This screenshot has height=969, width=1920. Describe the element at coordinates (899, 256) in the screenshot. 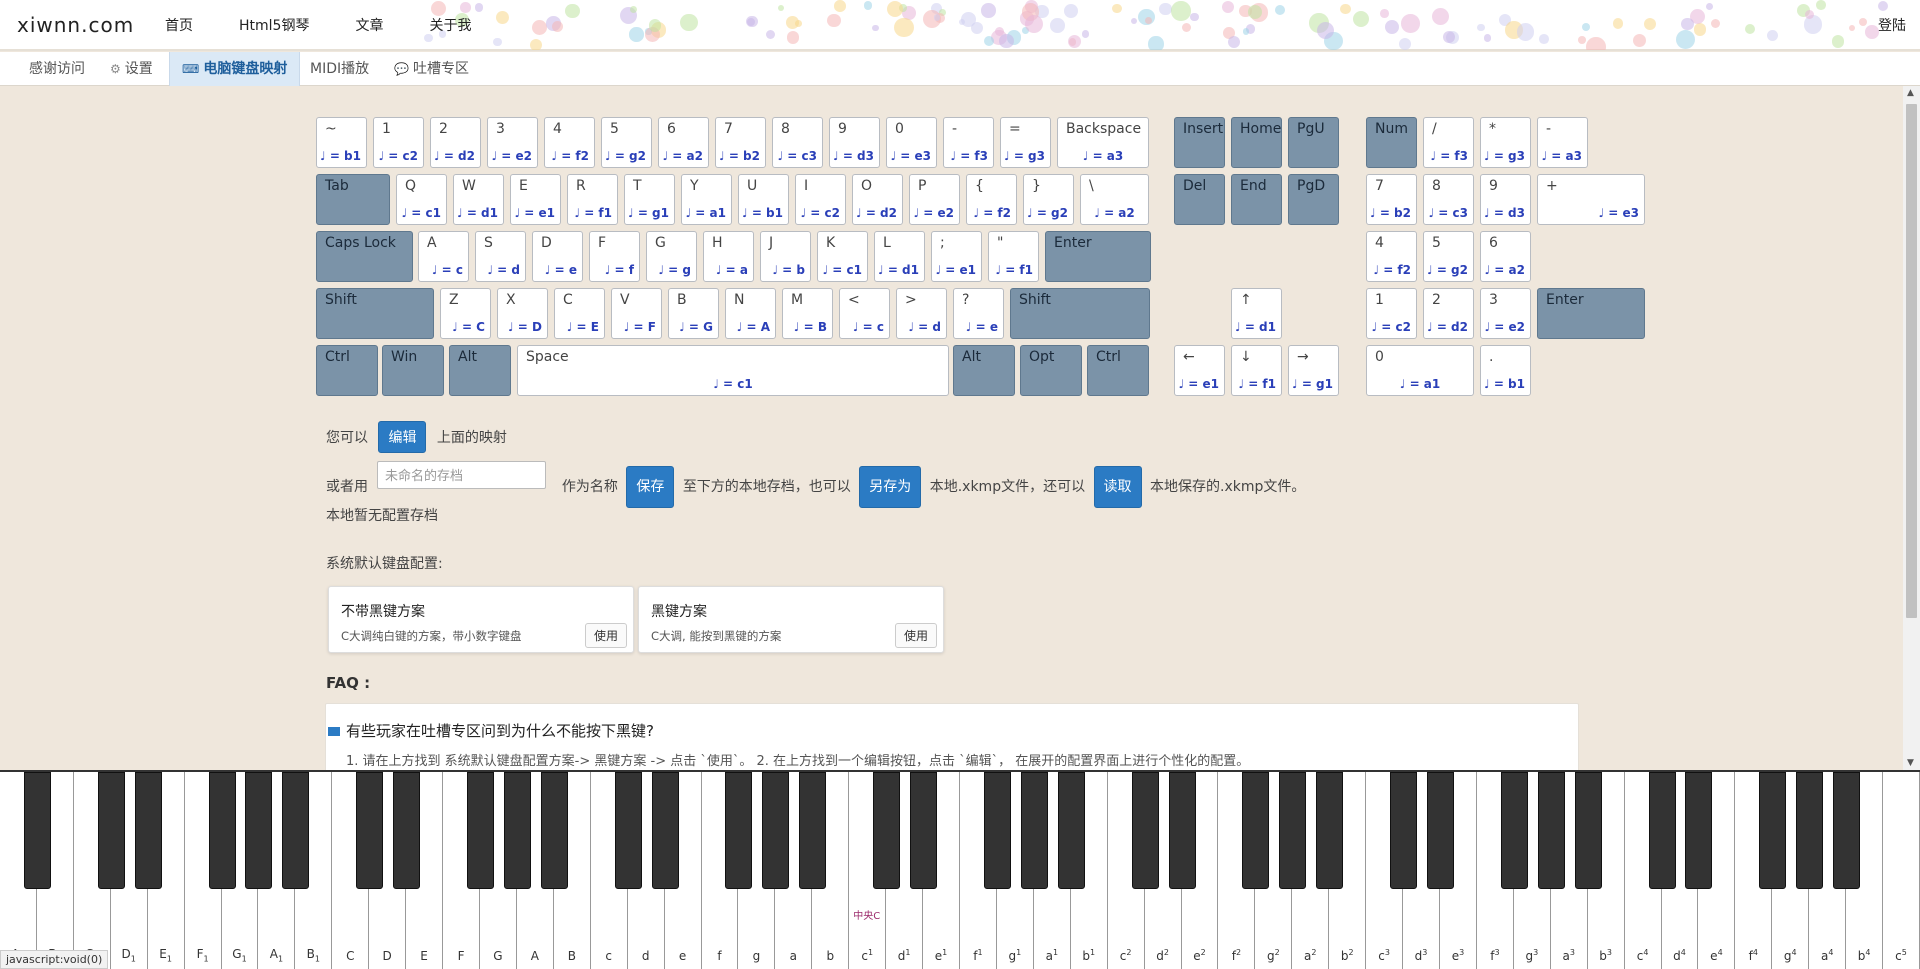

I see `key-l: L ♩ = d1` at that location.